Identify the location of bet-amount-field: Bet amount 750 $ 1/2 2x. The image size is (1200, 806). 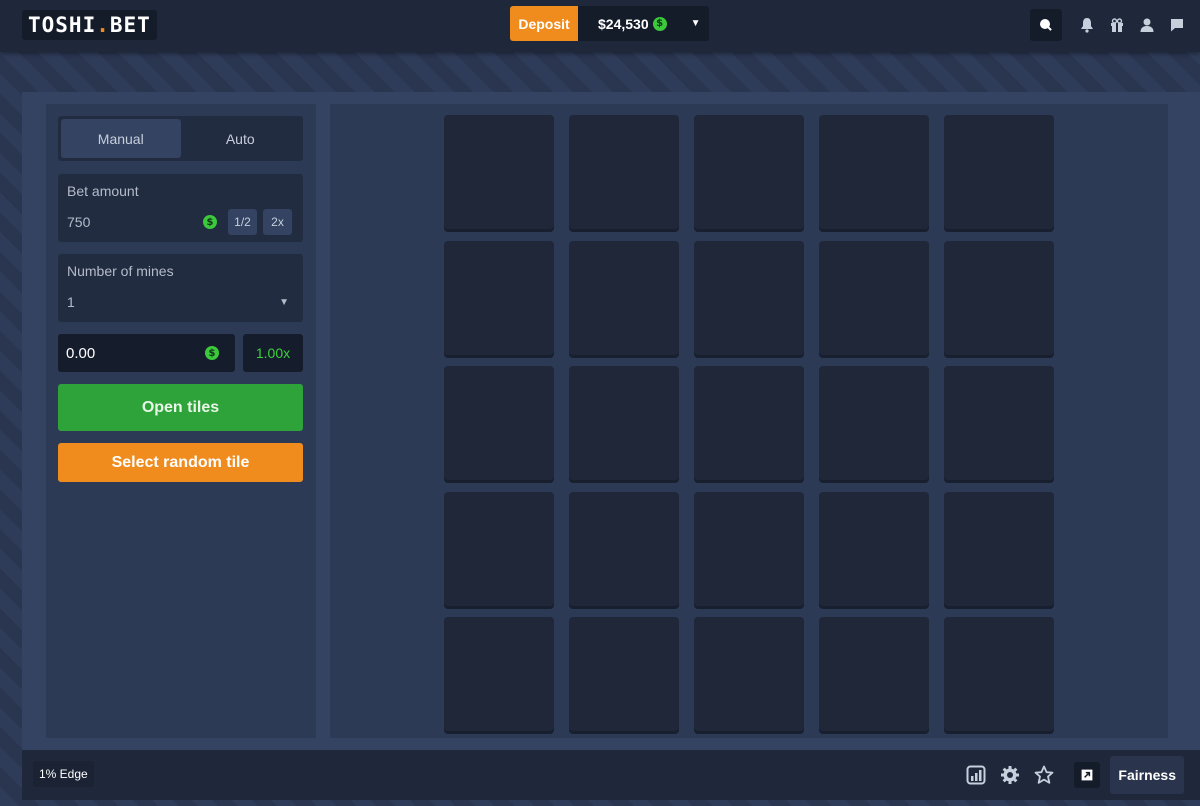
(180, 208).